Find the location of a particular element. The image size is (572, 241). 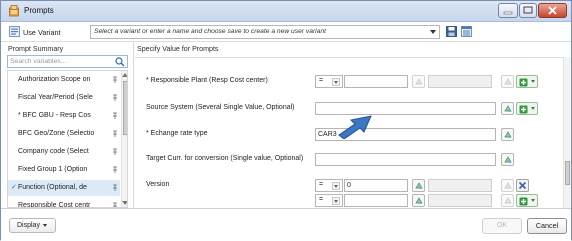

list-item: BFC Geo/Zone (Selectio is located at coordinates (64, 134).